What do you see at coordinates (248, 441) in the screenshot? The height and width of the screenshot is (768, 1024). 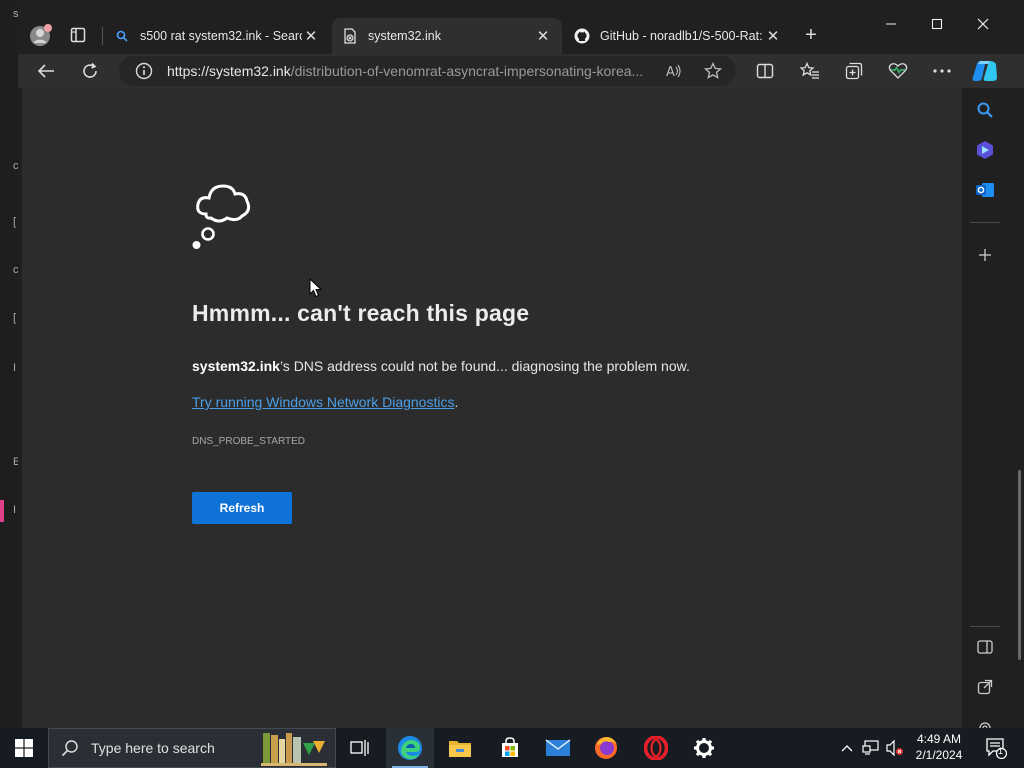 I see `error-code: DNS_PROBE_STARTED` at bounding box center [248, 441].